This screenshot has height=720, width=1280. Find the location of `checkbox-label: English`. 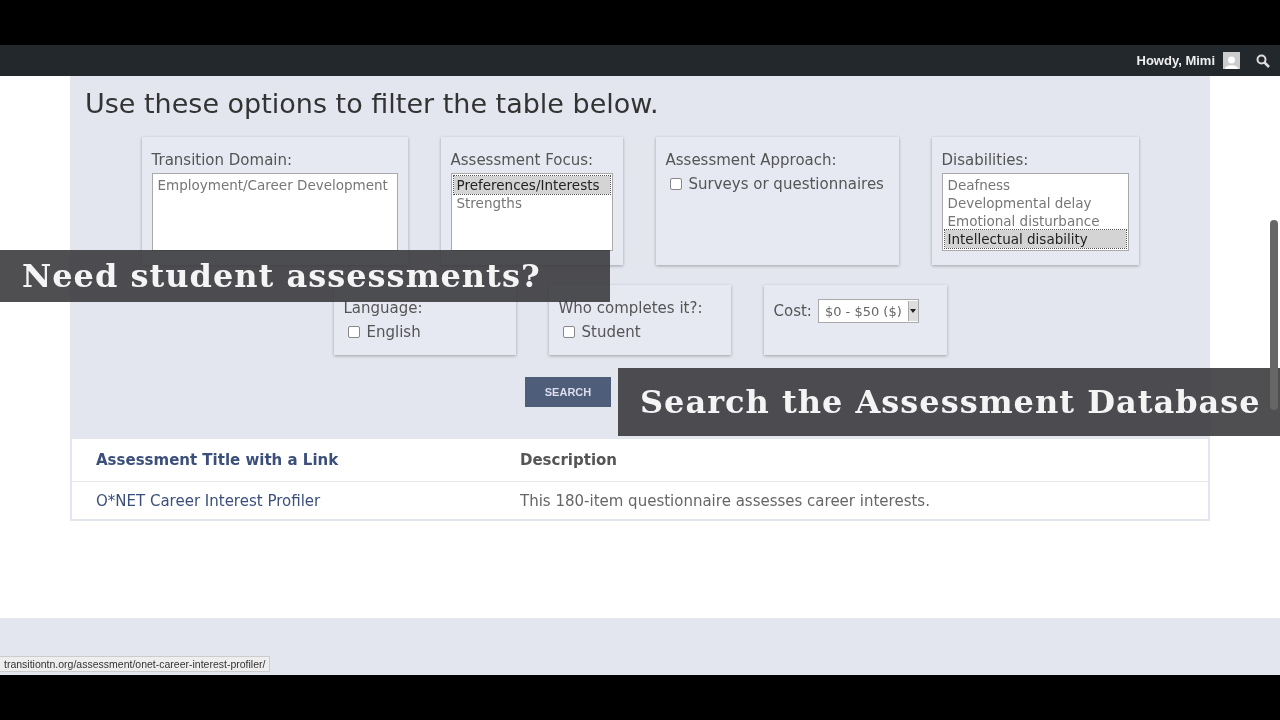

checkbox-label: English is located at coordinates (393, 332).